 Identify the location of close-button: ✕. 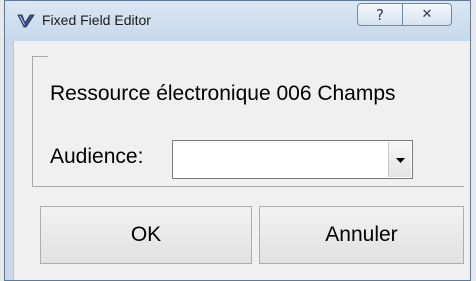
(427, 14).